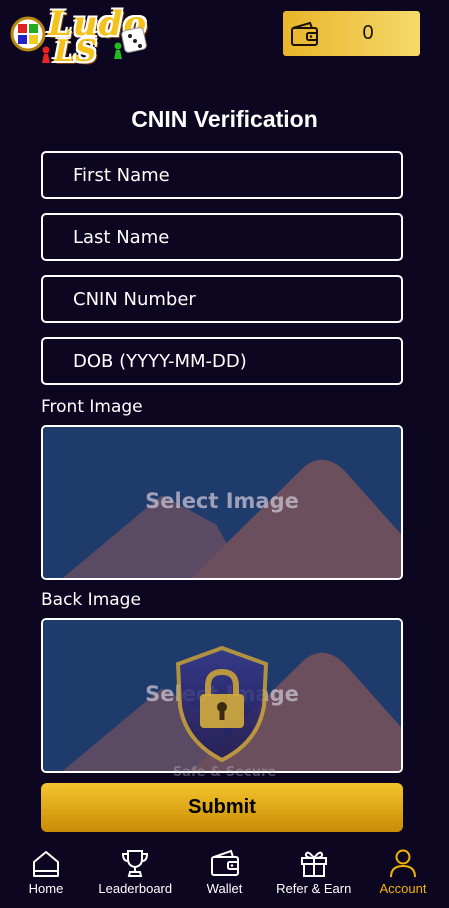 The height and width of the screenshot is (908, 449). I want to click on cnin-number-field-container, so click(222, 299).